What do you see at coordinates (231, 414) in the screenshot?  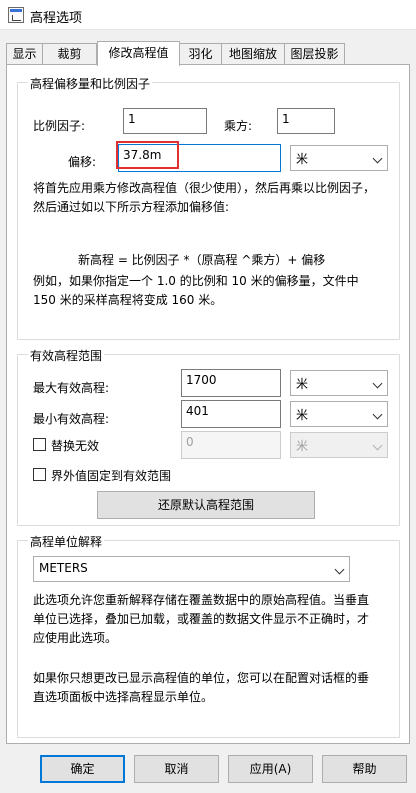 I see `min-elevation-input: 401` at bounding box center [231, 414].